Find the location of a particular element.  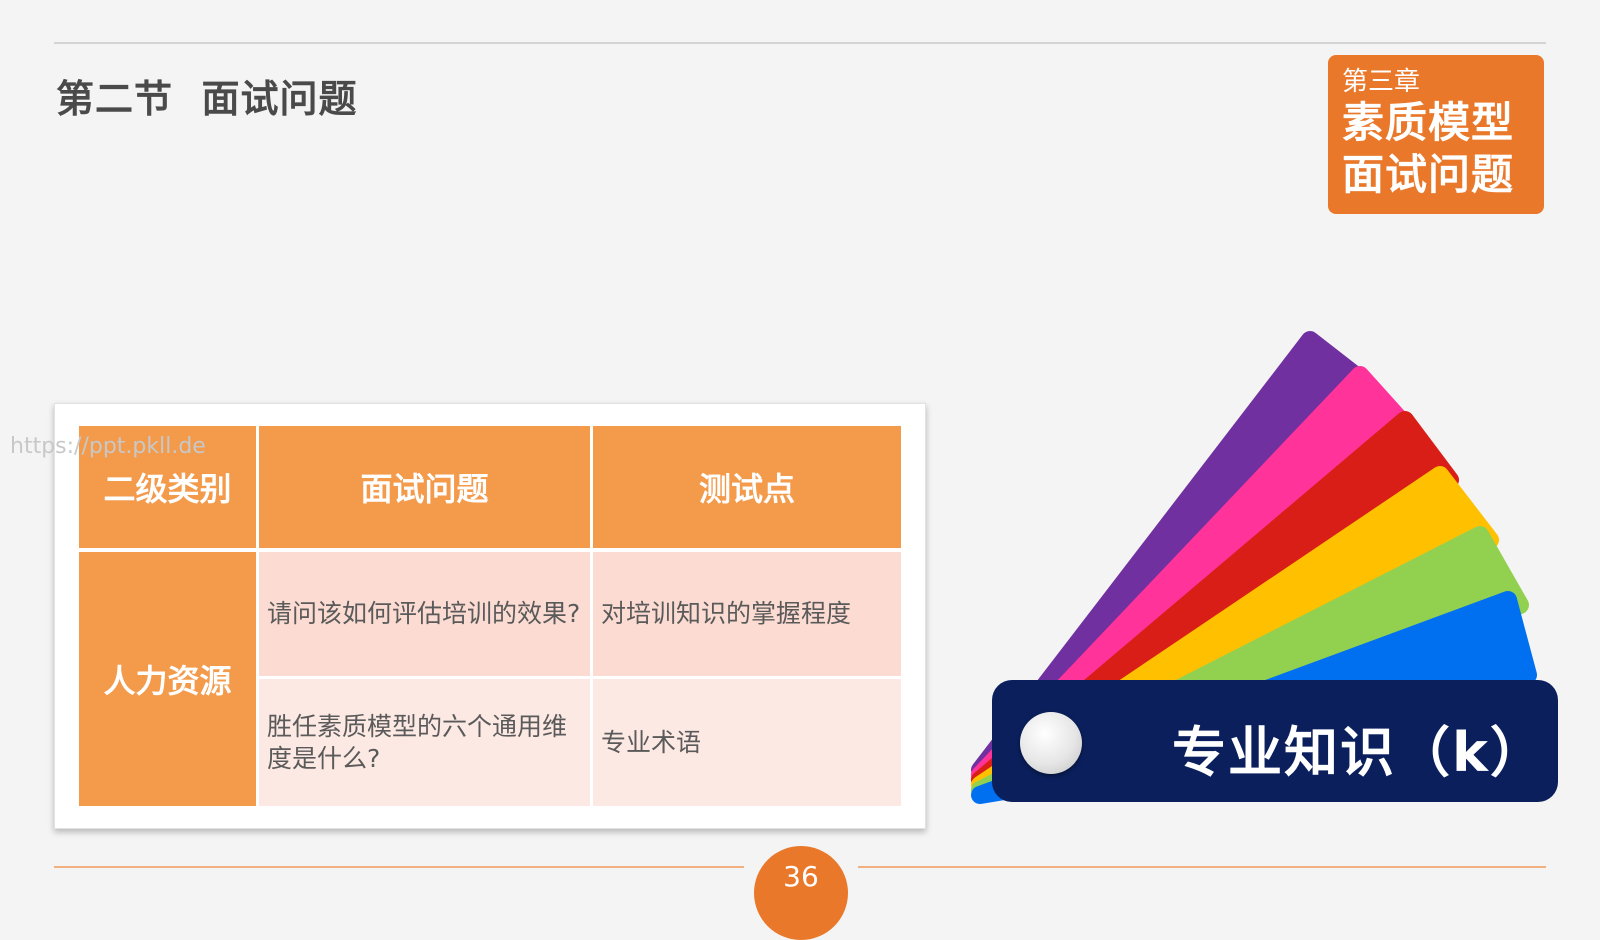

chapter-title-line-1: 素质模型 is located at coordinates (1428, 122).